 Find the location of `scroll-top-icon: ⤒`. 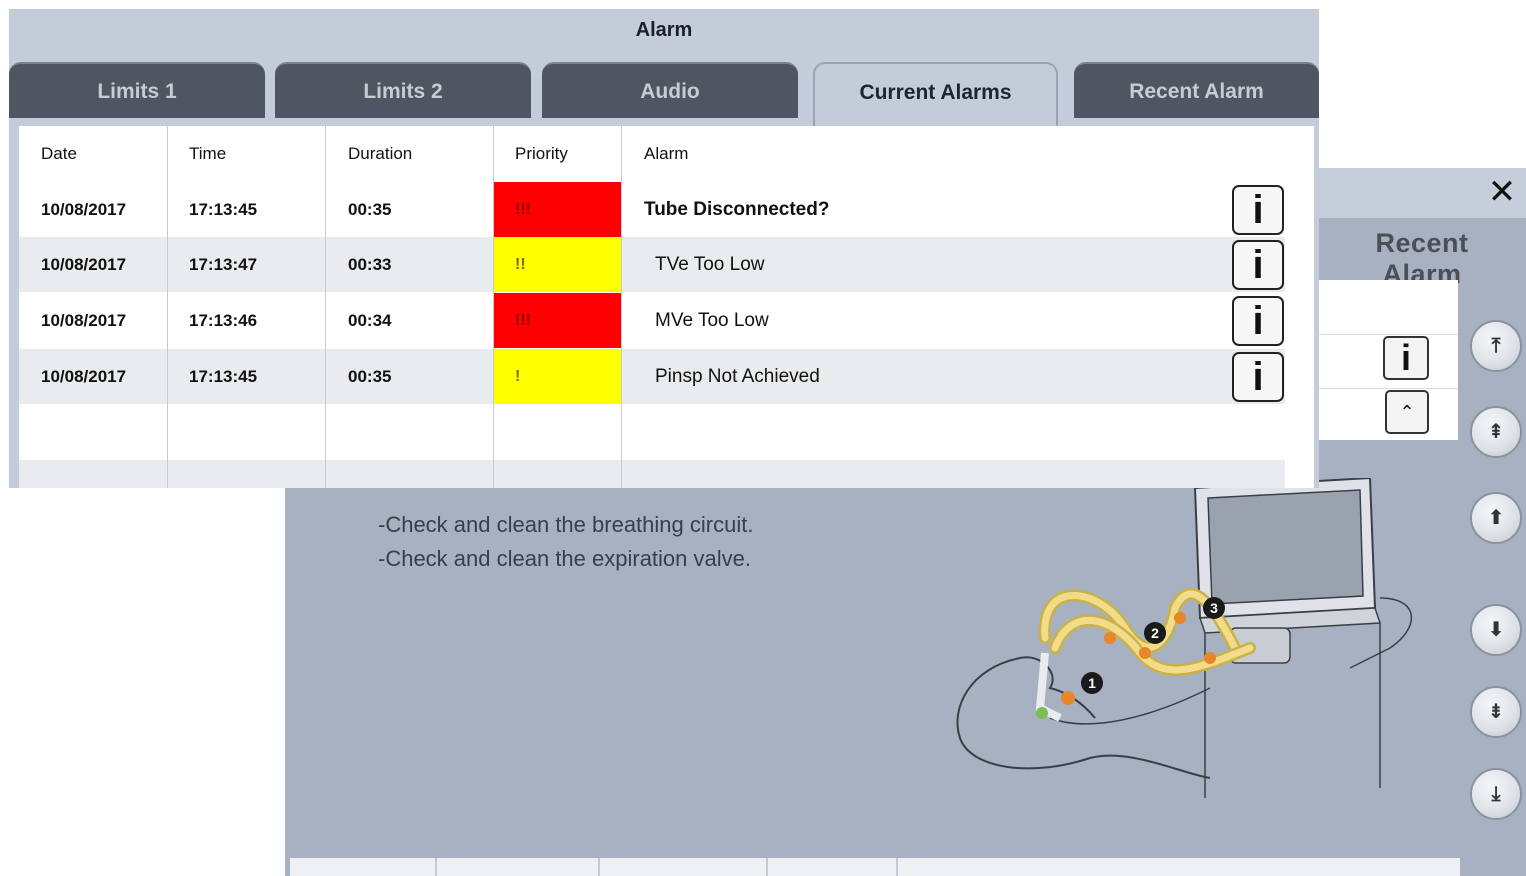

scroll-top-icon: ⤒ is located at coordinates (1496, 346).